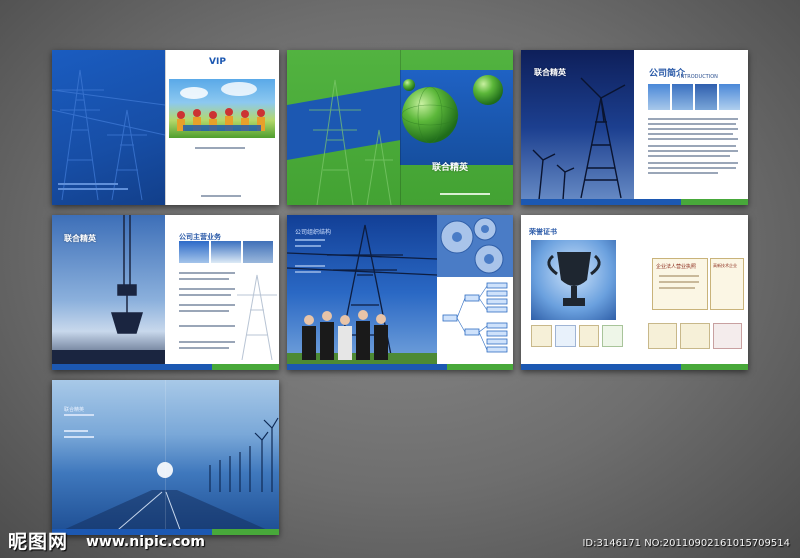 The image size is (800, 558). I want to click on spread-certificates: 荣誉证书 企业法人营业执照 高新技术企业, so click(634, 292).